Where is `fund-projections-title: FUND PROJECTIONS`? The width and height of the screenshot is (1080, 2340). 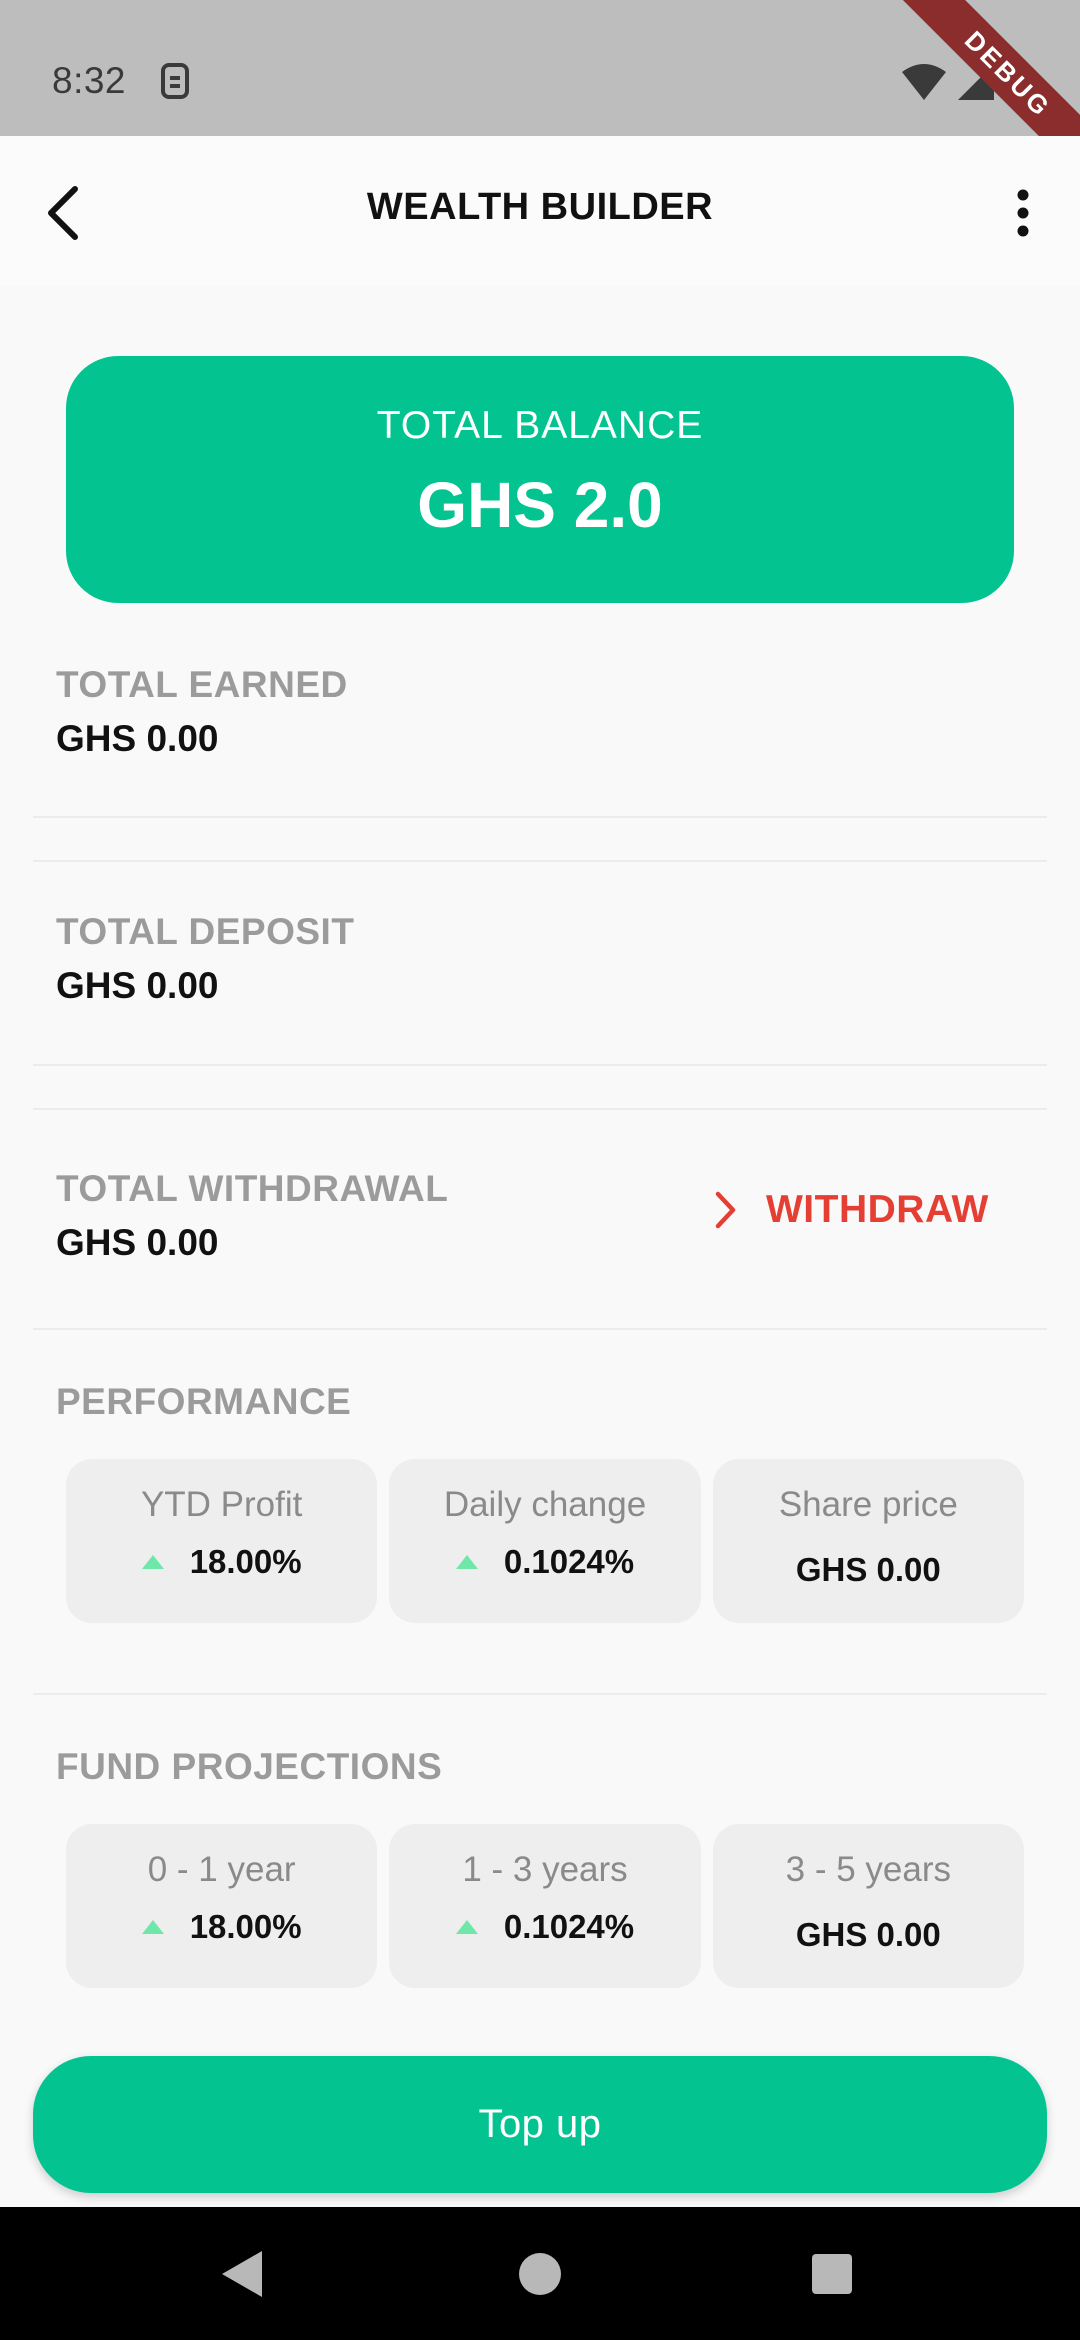
fund-projections-title: FUND PROJECTIONS is located at coordinates (249, 1766).